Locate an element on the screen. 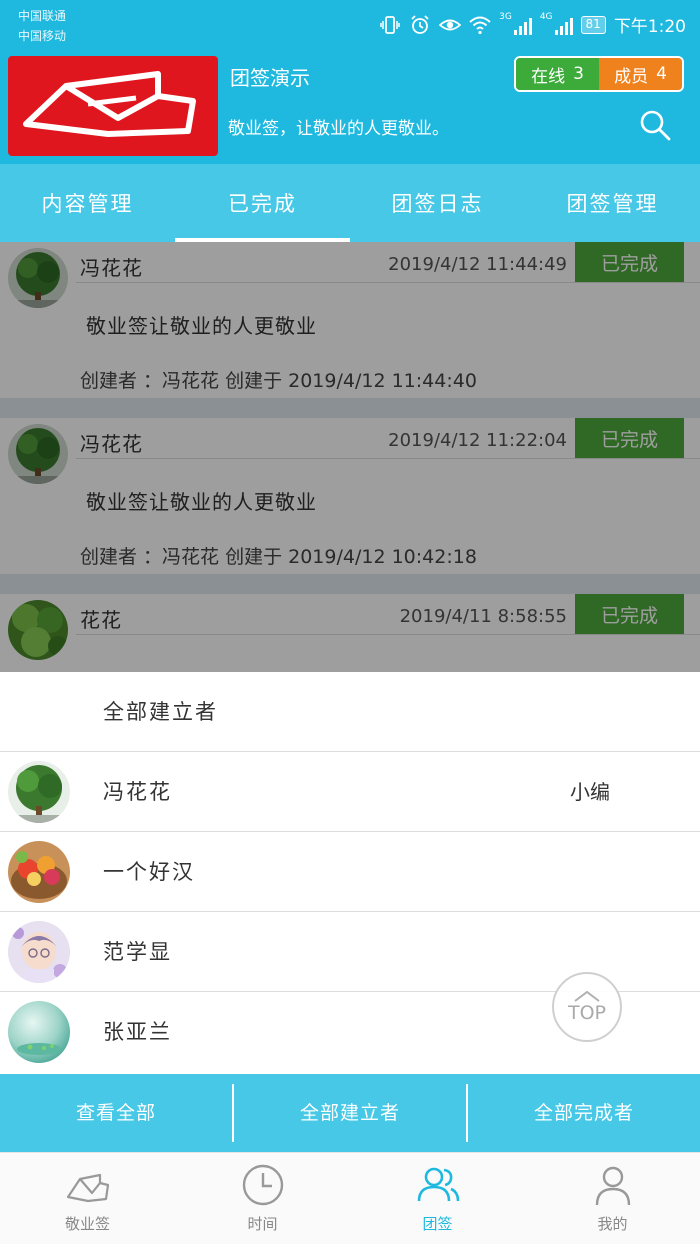 The width and height of the screenshot is (700, 1244). bottom-nav: 敬业签 时间 团签 我的 is located at coordinates (350, 1198).